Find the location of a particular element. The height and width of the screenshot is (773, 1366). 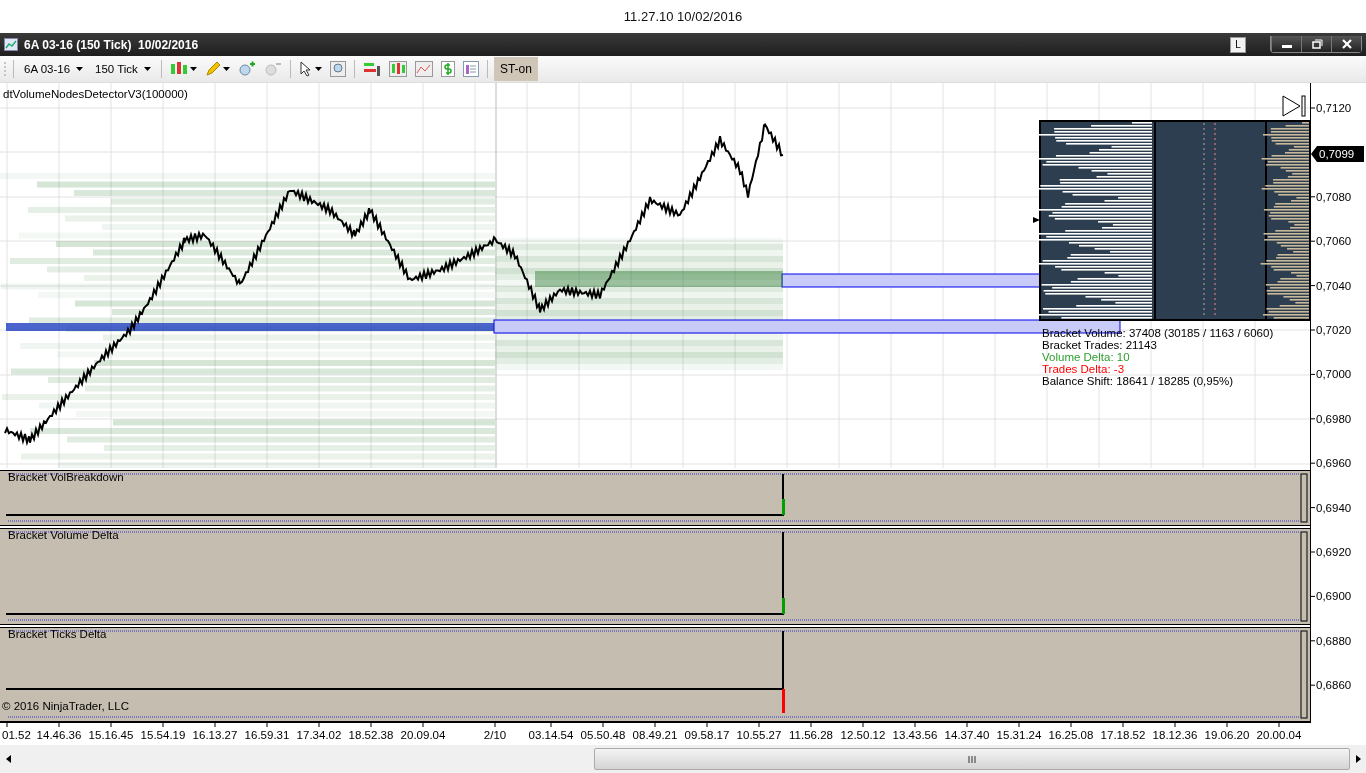

panel-title: Bracket VolBreakdown is located at coordinates (66, 477).